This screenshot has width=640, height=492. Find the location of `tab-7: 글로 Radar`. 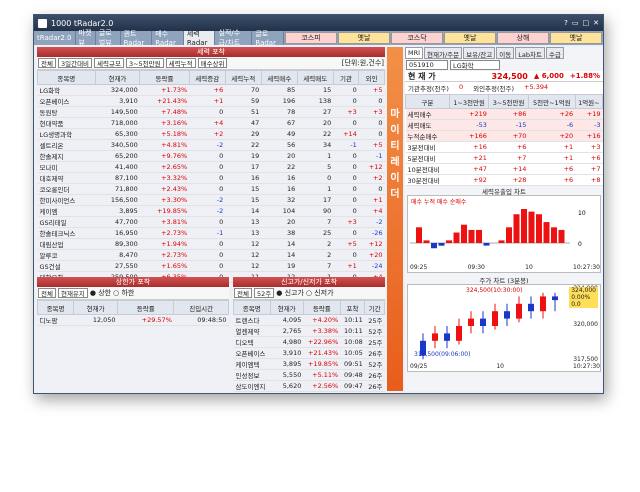

tab-7: 글로 Radar is located at coordinates (268, 38).